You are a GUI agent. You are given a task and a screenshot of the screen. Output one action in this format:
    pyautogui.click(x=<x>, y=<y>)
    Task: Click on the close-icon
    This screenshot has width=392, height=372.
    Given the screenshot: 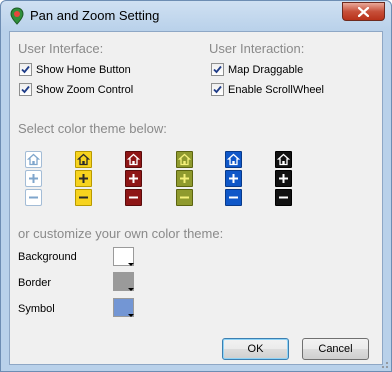 What is the action you would take?
    pyautogui.click(x=363, y=11)
    